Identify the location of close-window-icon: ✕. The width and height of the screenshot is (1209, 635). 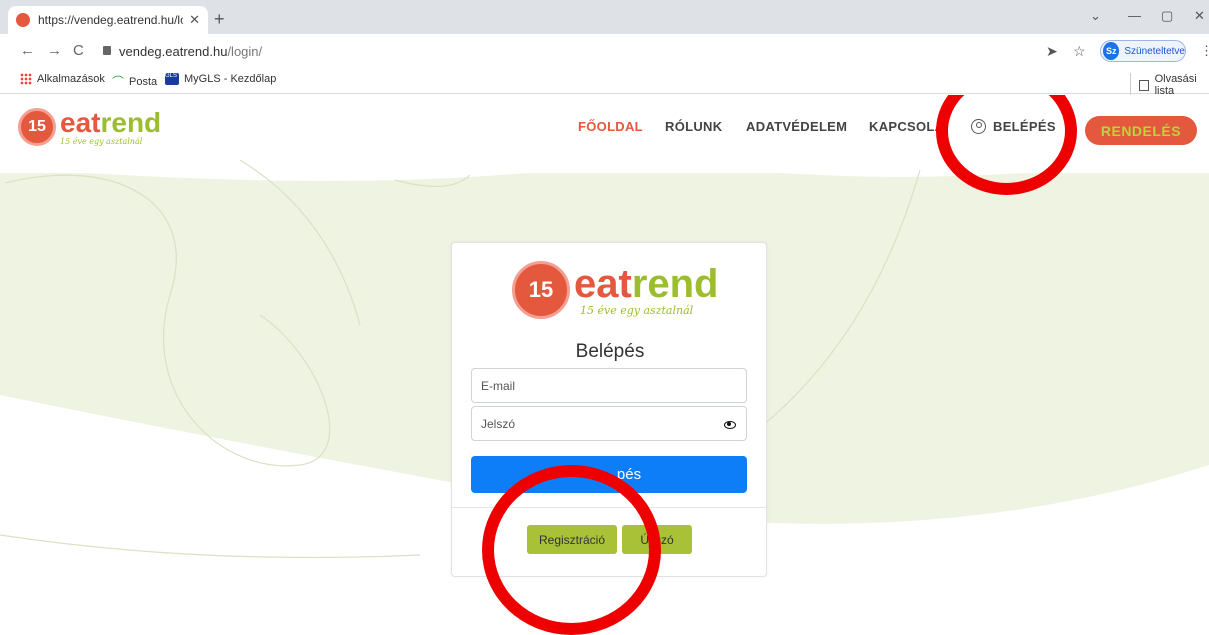
(1199, 16).